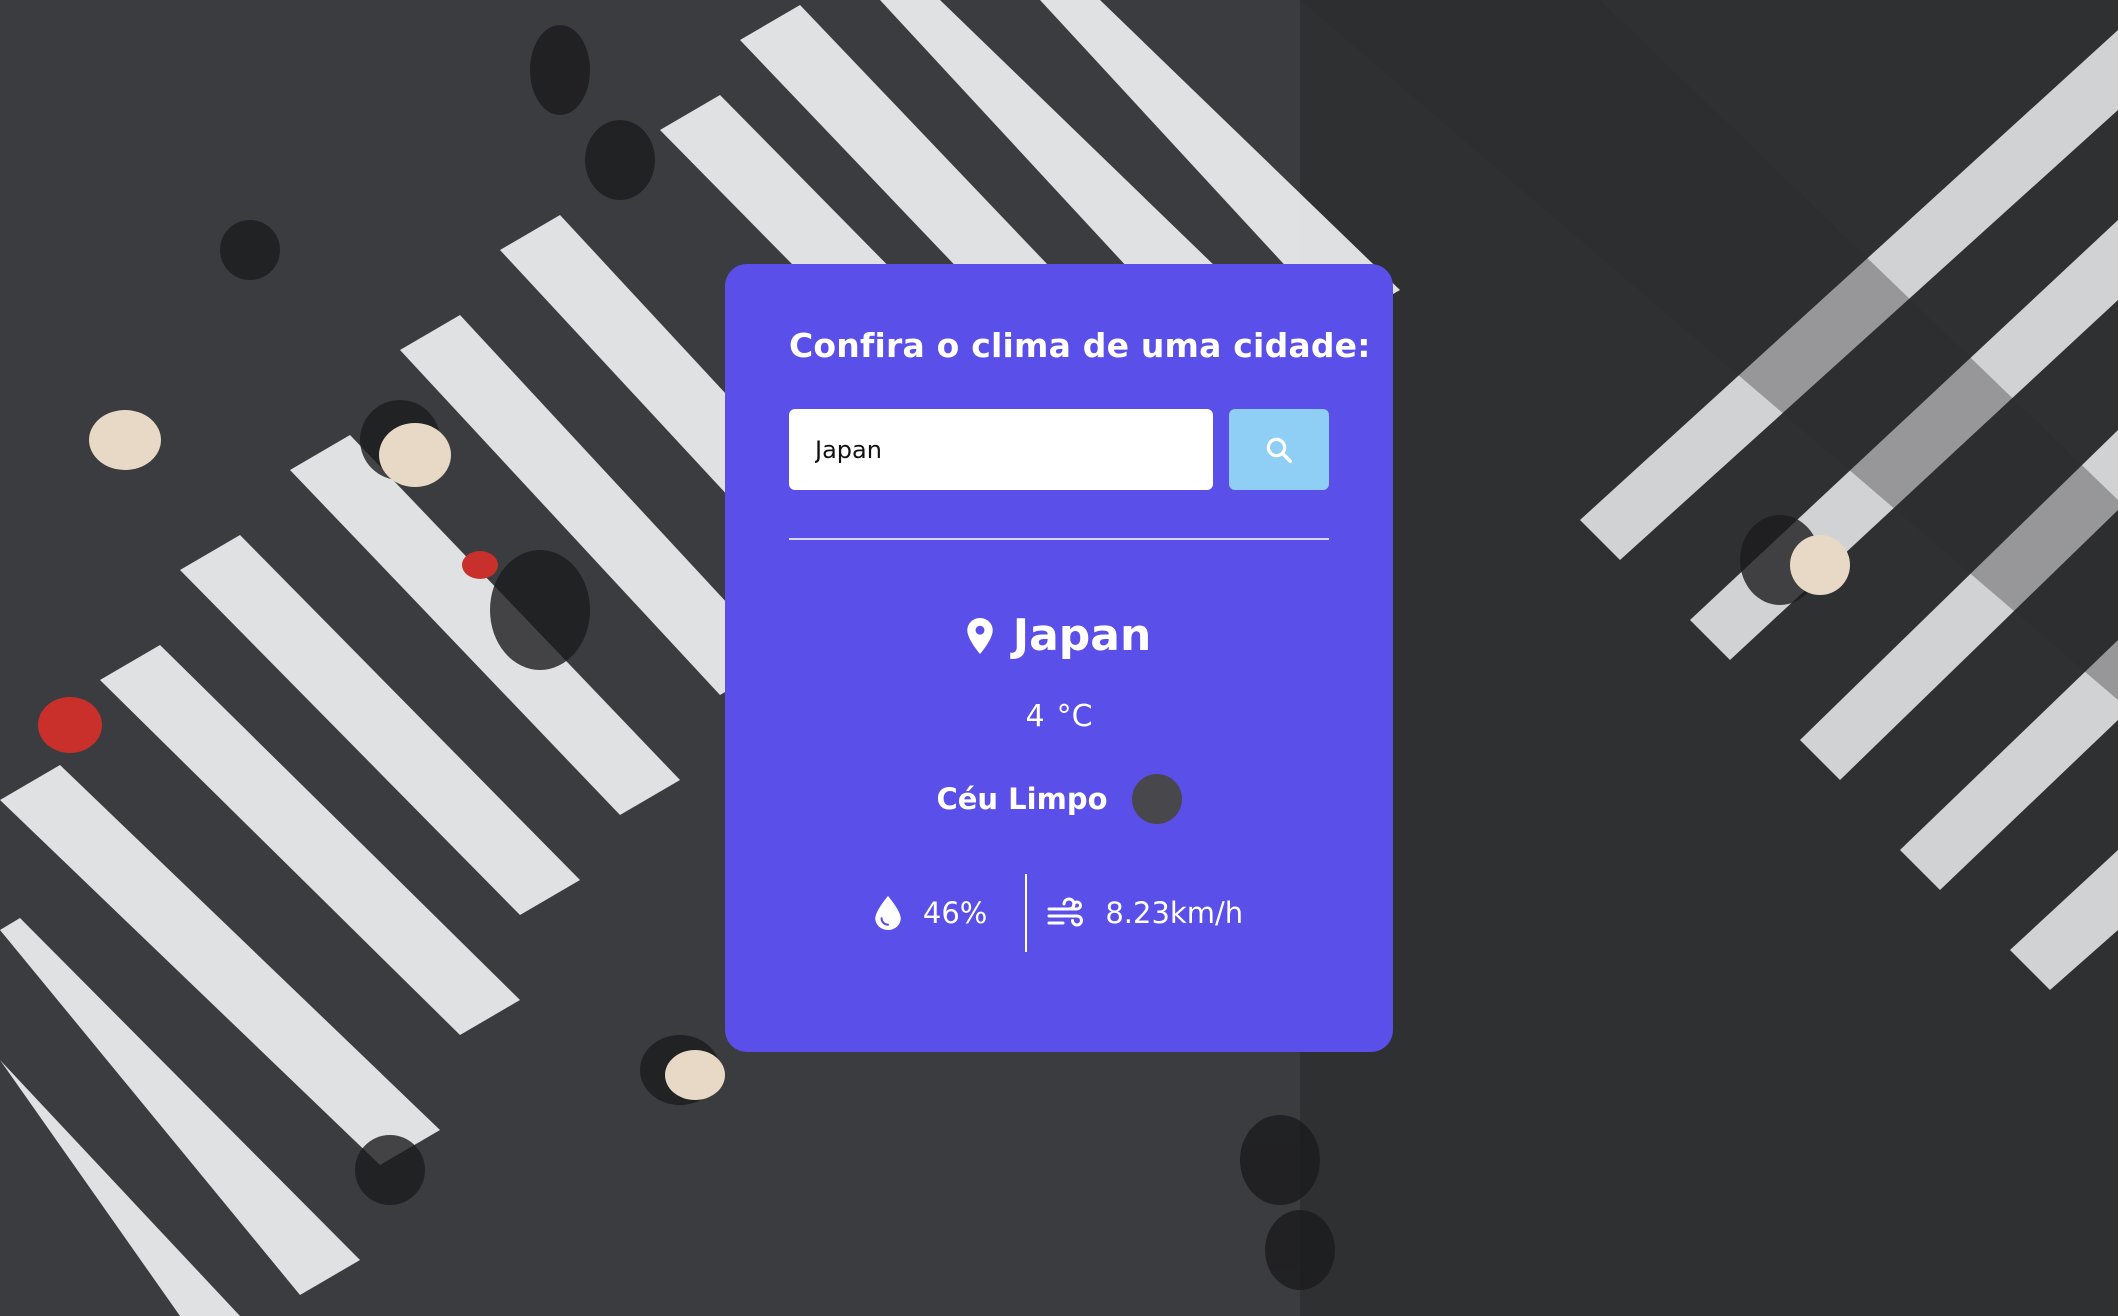  What do you see at coordinates (888, 913) in the screenshot?
I see `water-drop-icon` at bounding box center [888, 913].